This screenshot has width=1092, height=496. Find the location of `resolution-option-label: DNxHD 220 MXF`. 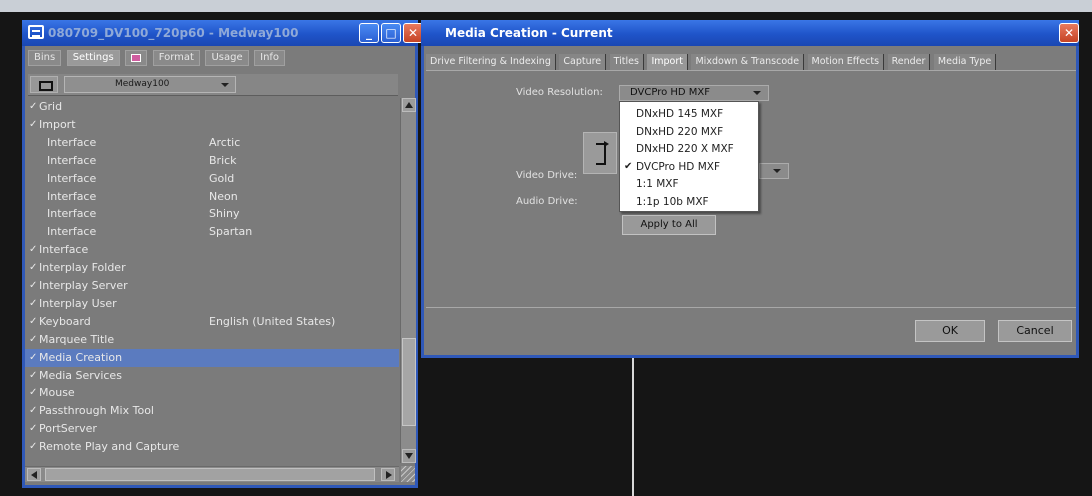

resolution-option-label: DNxHD 220 MXF is located at coordinates (680, 131).